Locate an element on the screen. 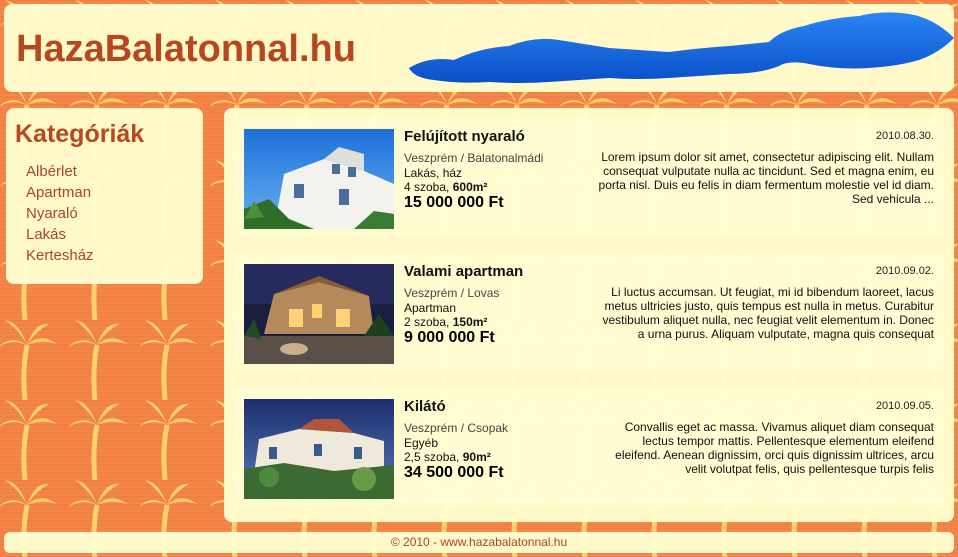  listing-room-count: 2 szoba, is located at coordinates (427, 322).